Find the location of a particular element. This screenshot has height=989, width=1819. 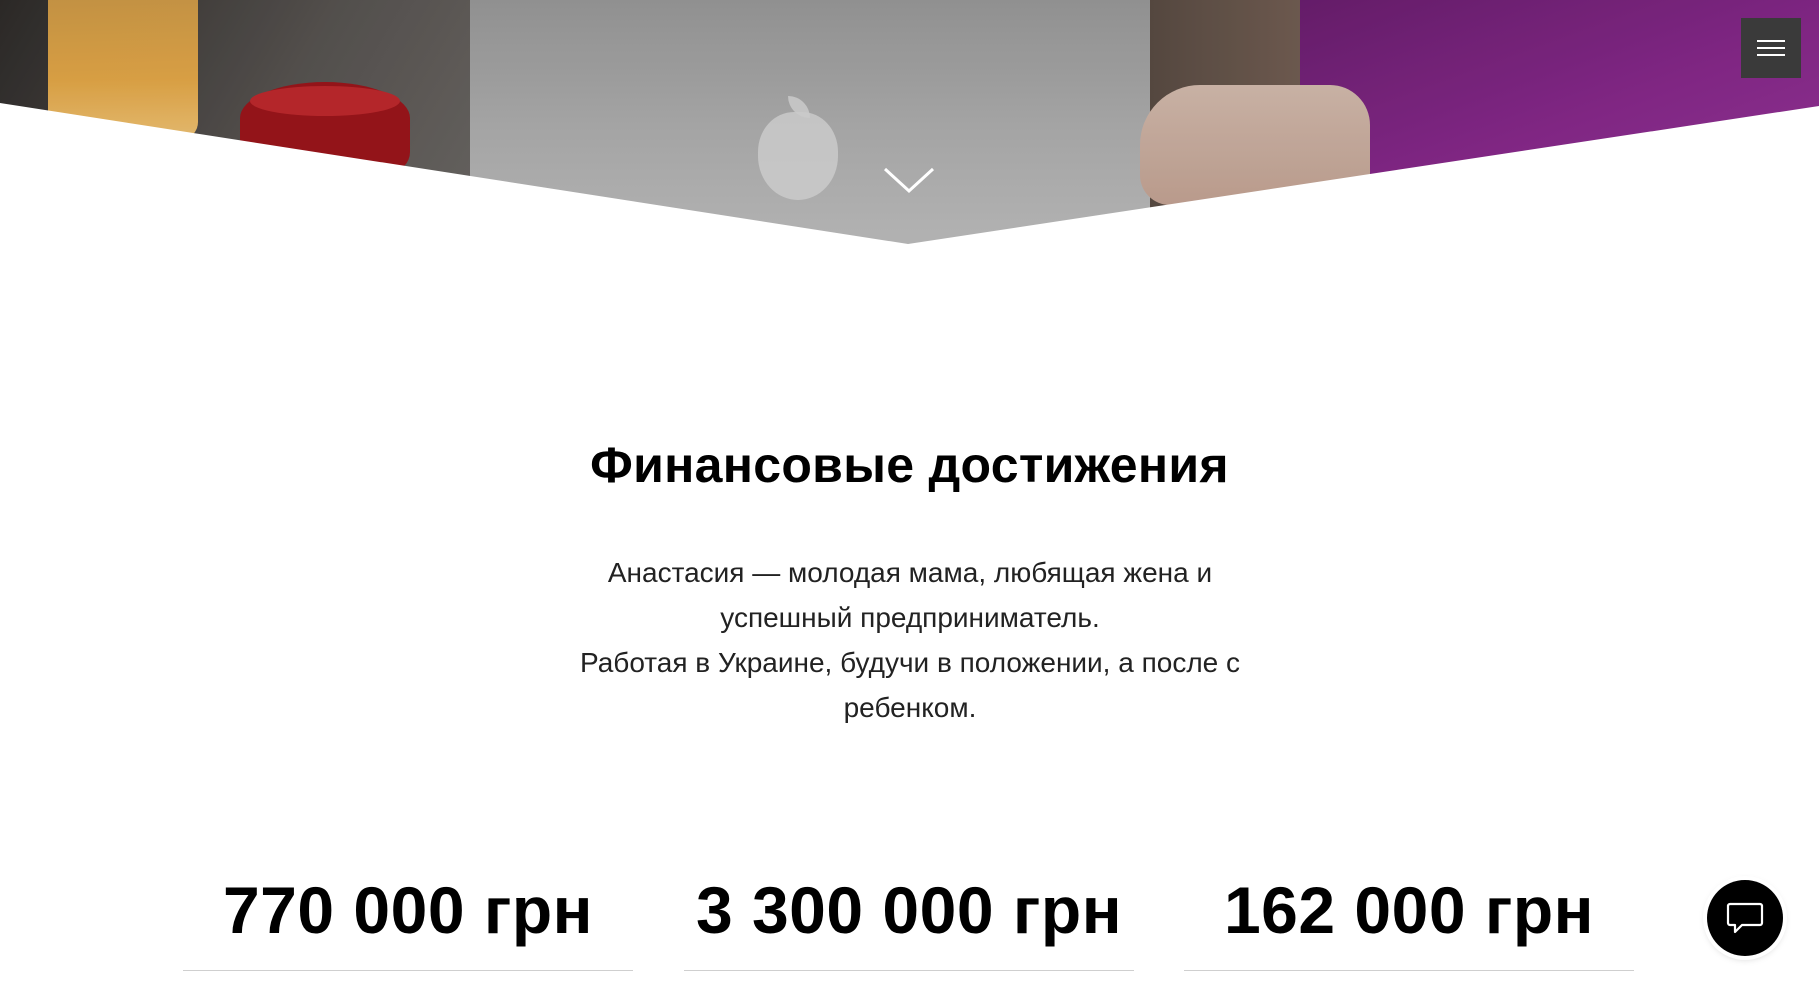

stat-item-2: 3 300 000 грн is located at coordinates (909, 920).